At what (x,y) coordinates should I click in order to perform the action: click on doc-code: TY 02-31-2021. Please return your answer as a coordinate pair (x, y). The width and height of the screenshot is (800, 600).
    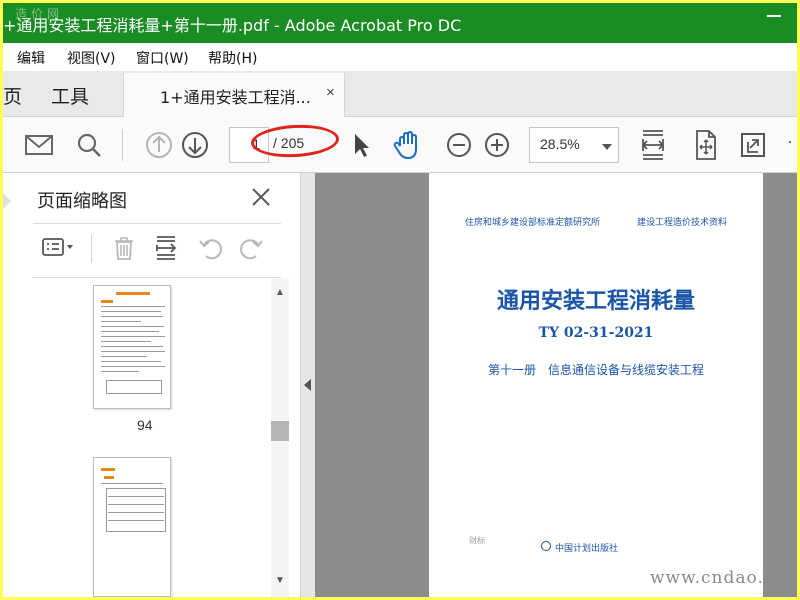
    Looking at the image, I should click on (596, 333).